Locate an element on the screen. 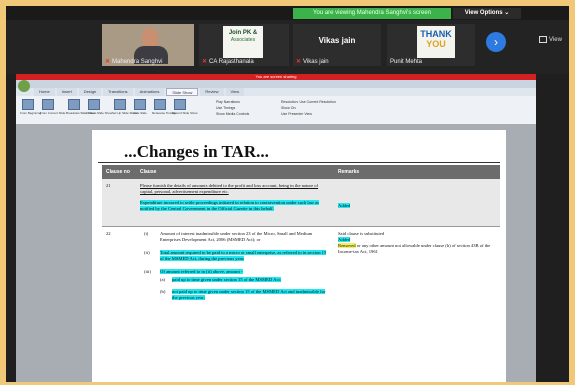  custom-show-button: Custom Slide Show is located at coordinates (99, 108).